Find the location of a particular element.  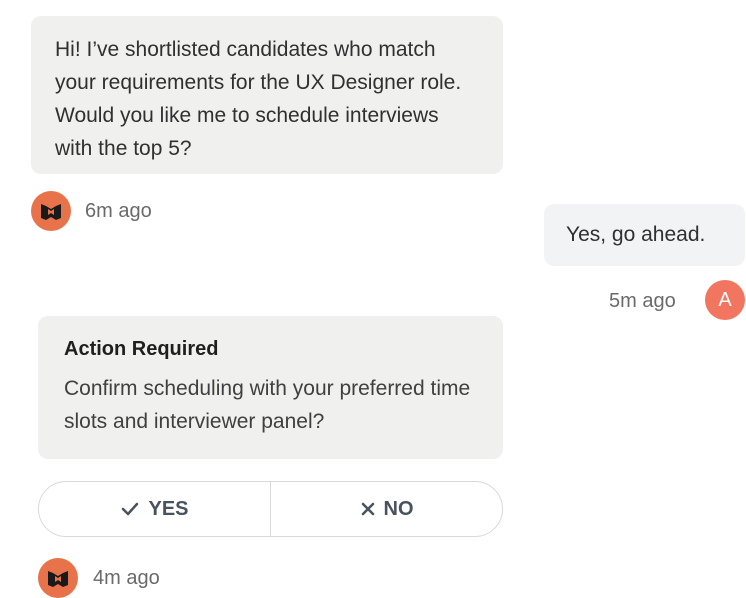

no-button-label: NO is located at coordinates (398, 508).